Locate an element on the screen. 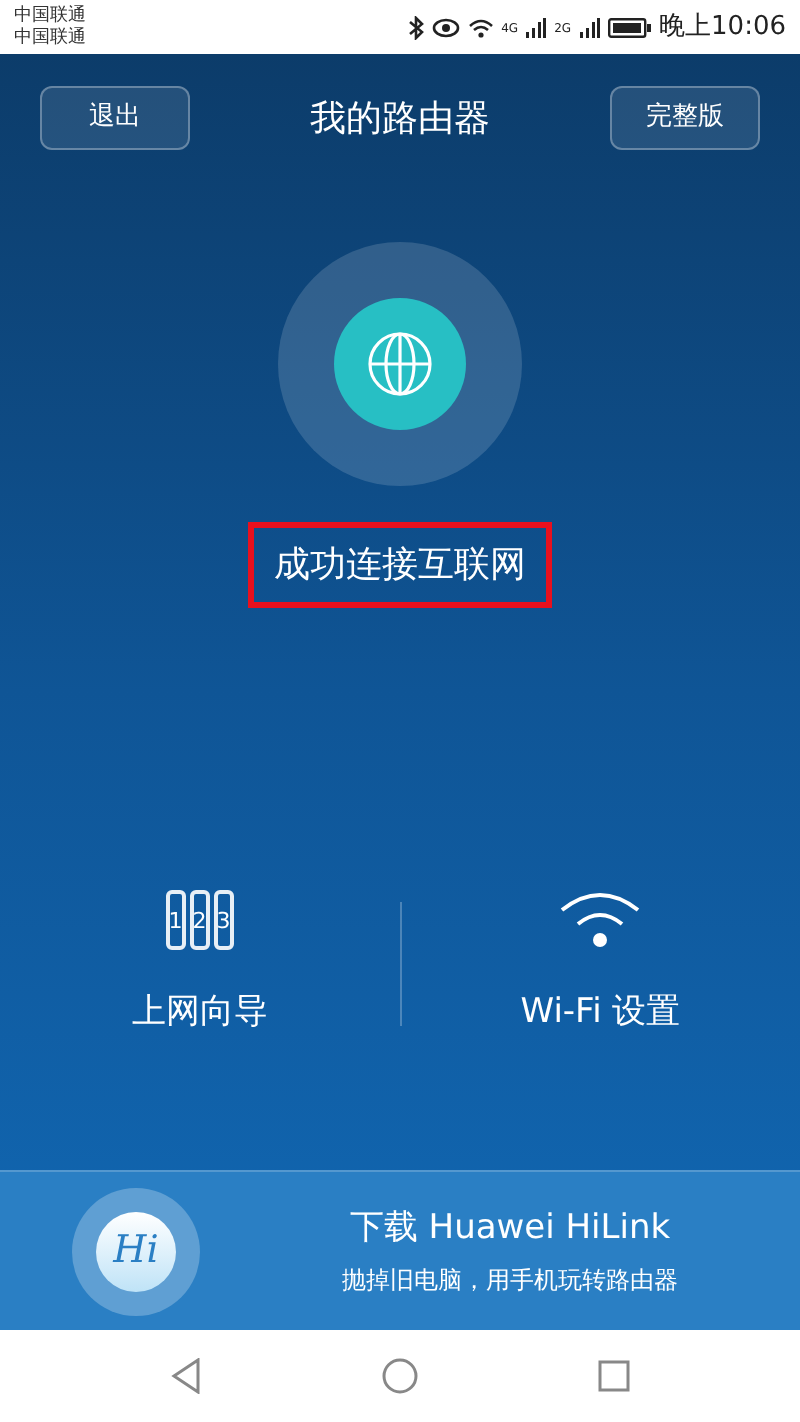 The image size is (800, 1422). exit-button: 退出 is located at coordinates (115, 118).